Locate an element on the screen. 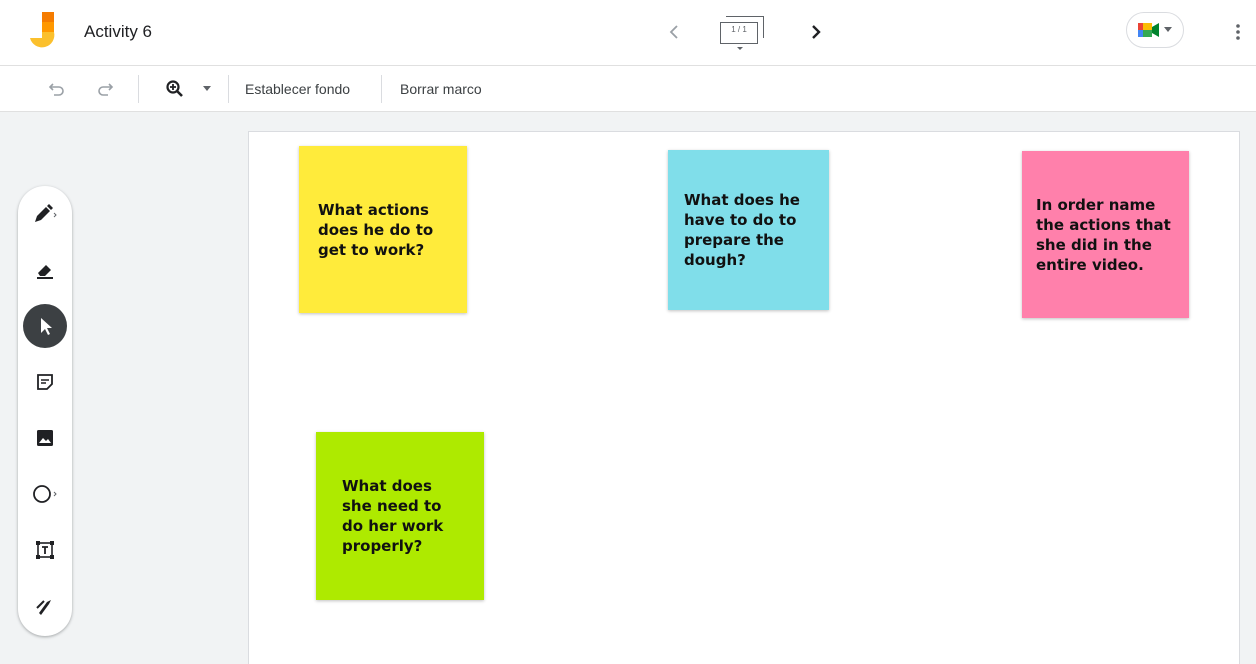 This screenshot has height=664, width=1256. zoom-in-icon is located at coordinates (174, 88).